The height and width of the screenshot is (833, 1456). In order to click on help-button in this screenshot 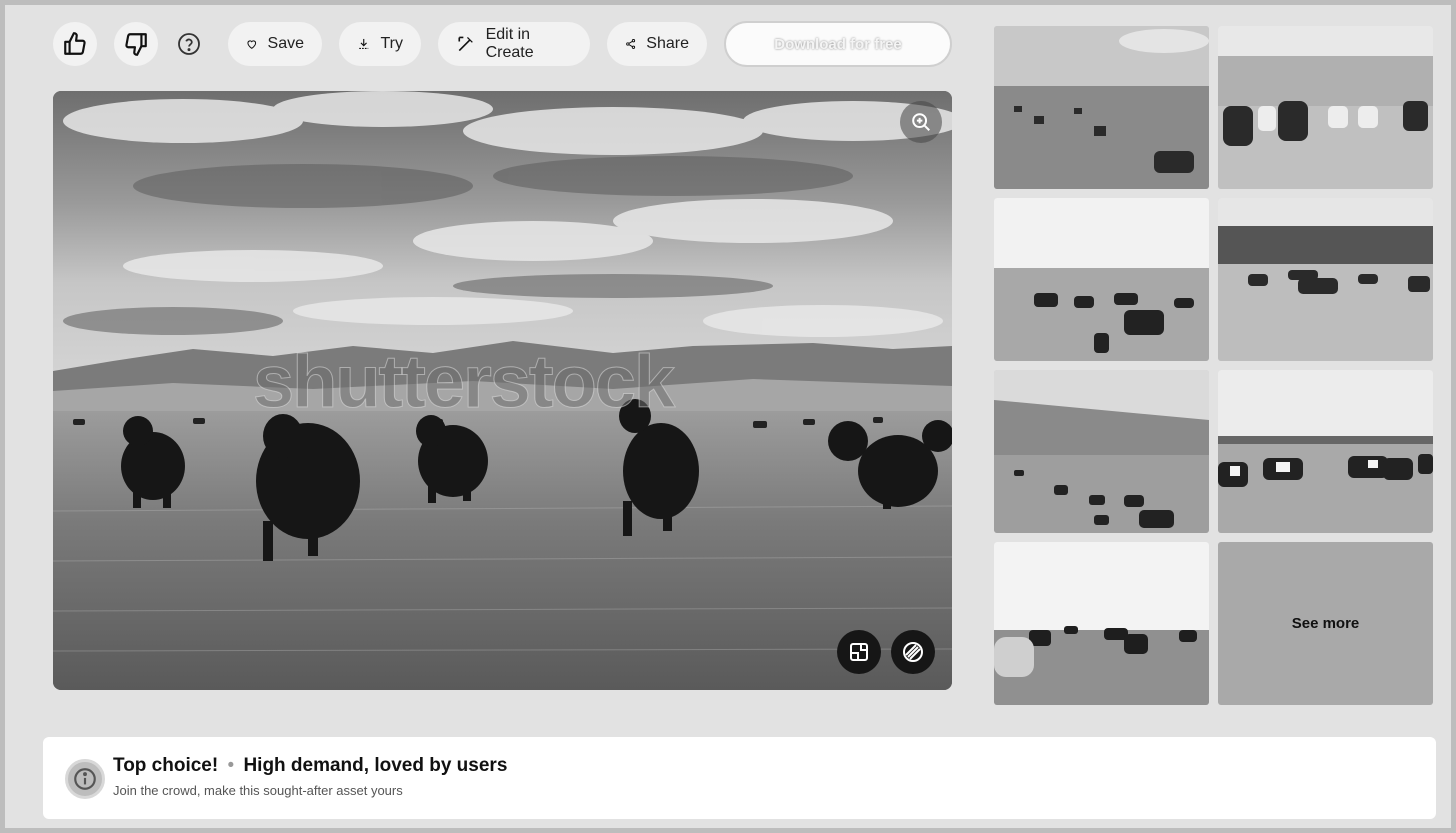, I will do `click(189, 44)`.